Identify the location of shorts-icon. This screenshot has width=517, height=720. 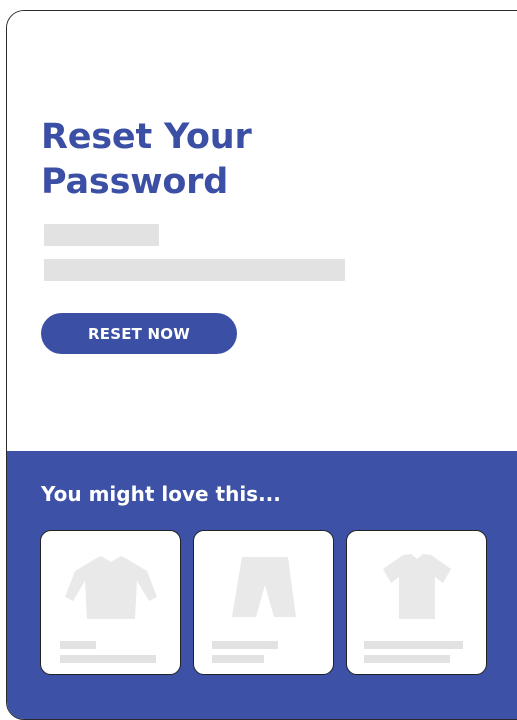
(264, 591).